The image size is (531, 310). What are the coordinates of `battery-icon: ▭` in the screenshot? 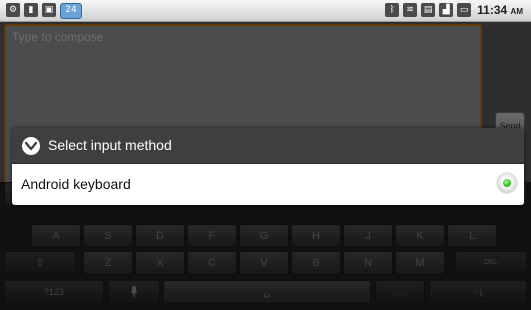 It's located at (464, 10).